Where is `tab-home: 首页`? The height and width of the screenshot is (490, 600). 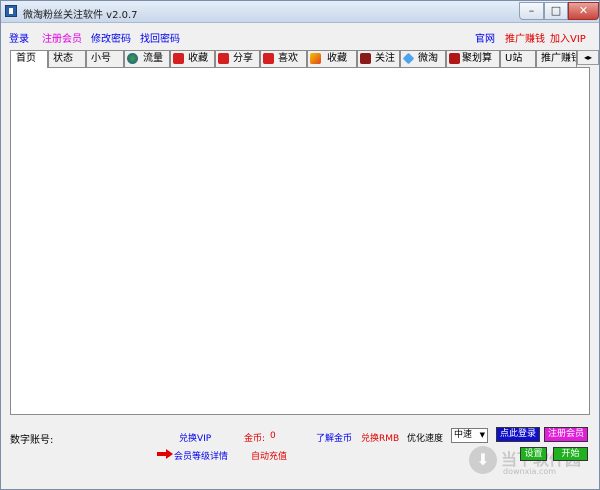 tab-home: 首页 is located at coordinates (29, 59).